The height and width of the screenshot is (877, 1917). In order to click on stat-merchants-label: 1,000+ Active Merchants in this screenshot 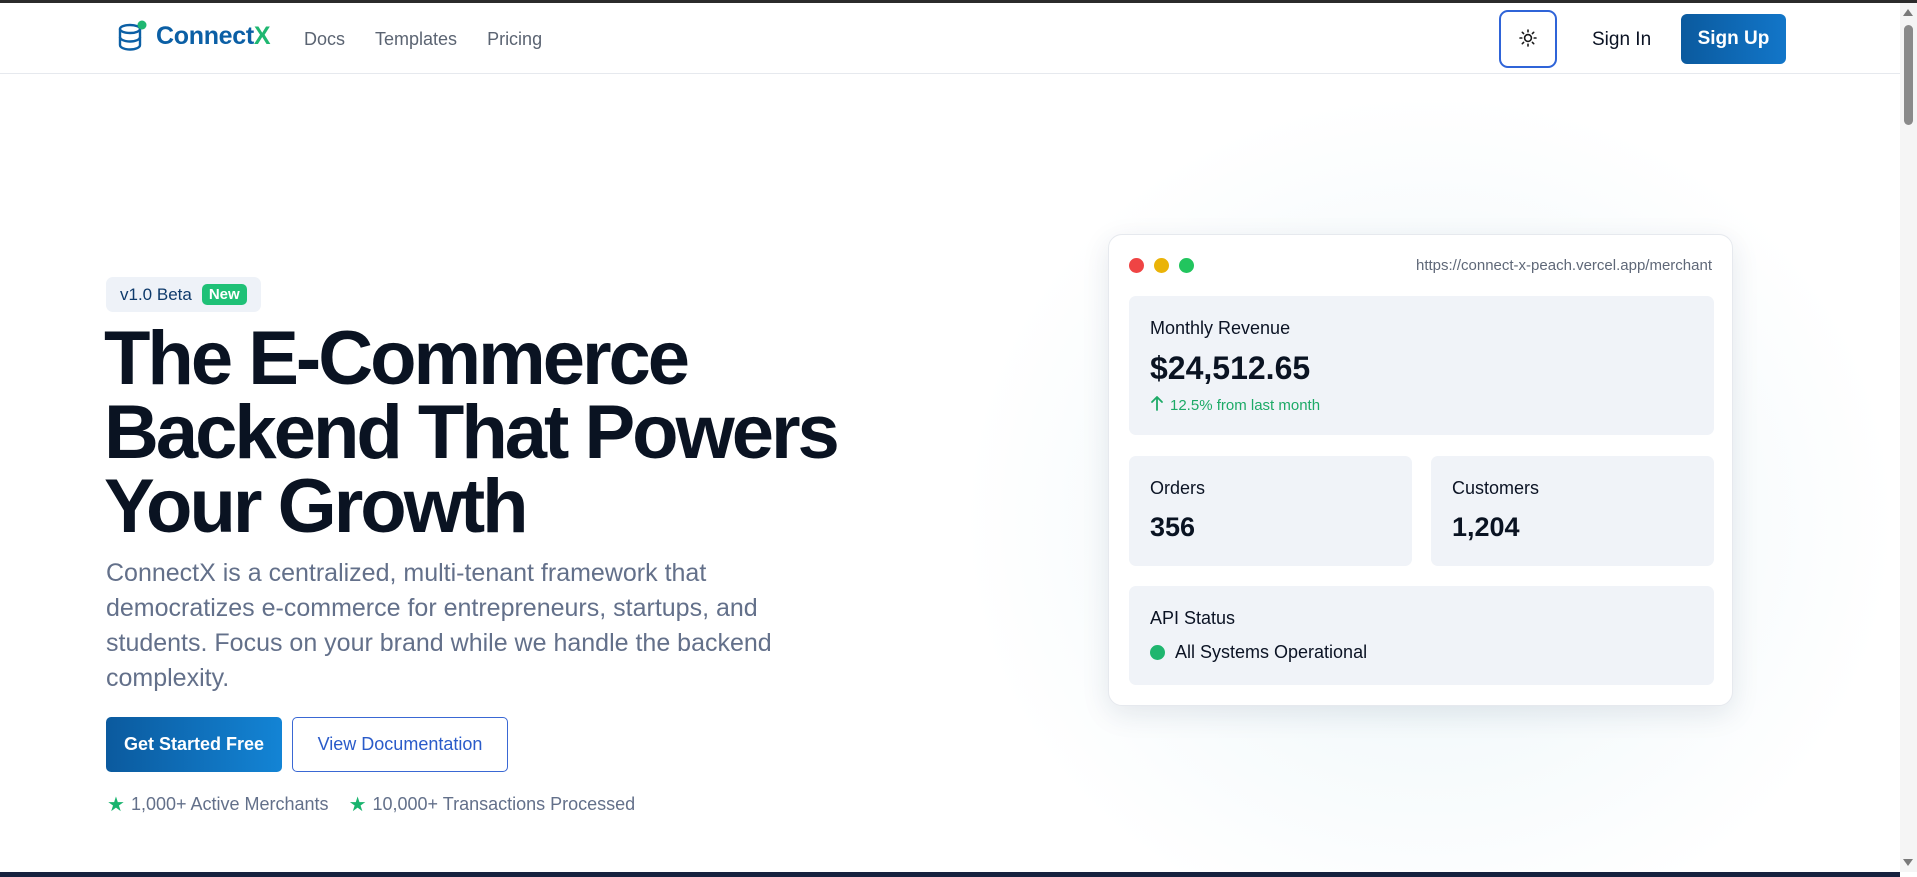, I will do `click(229, 804)`.